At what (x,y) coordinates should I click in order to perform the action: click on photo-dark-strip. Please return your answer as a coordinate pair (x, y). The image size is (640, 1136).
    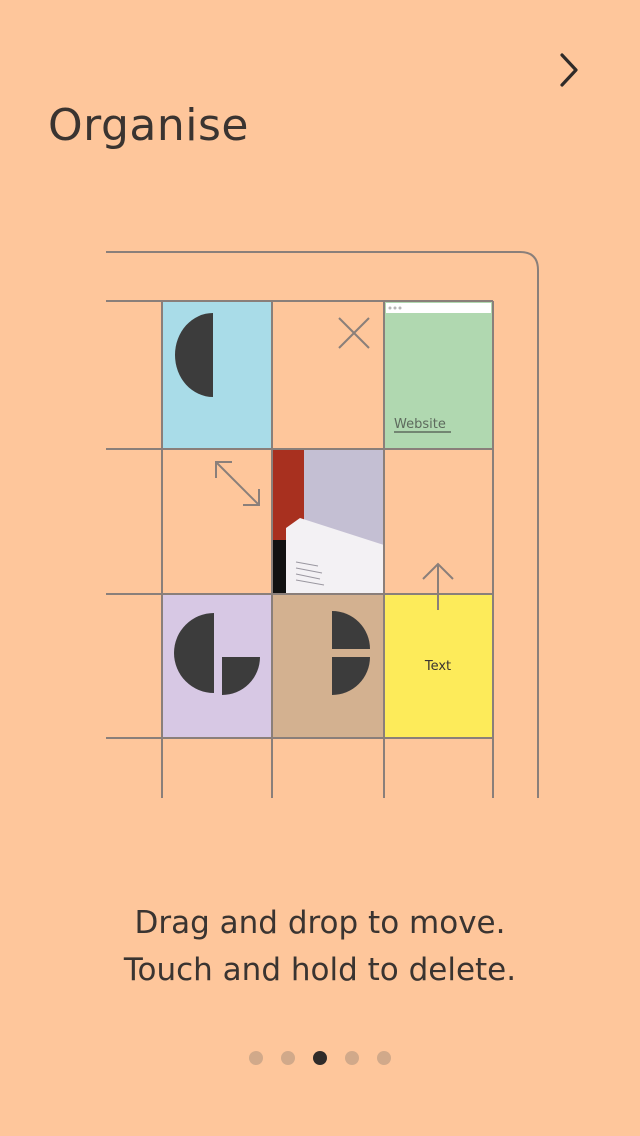
    Looking at the image, I should click on (279, 567).